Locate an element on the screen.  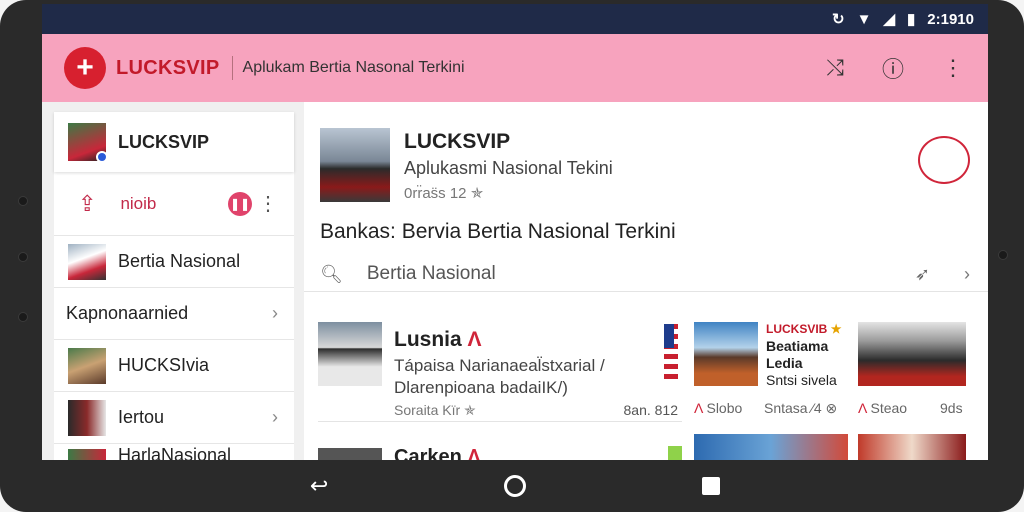
app-bar-actions: ⤭ ⓘ ⋮ is located at coordinates (895, 68).